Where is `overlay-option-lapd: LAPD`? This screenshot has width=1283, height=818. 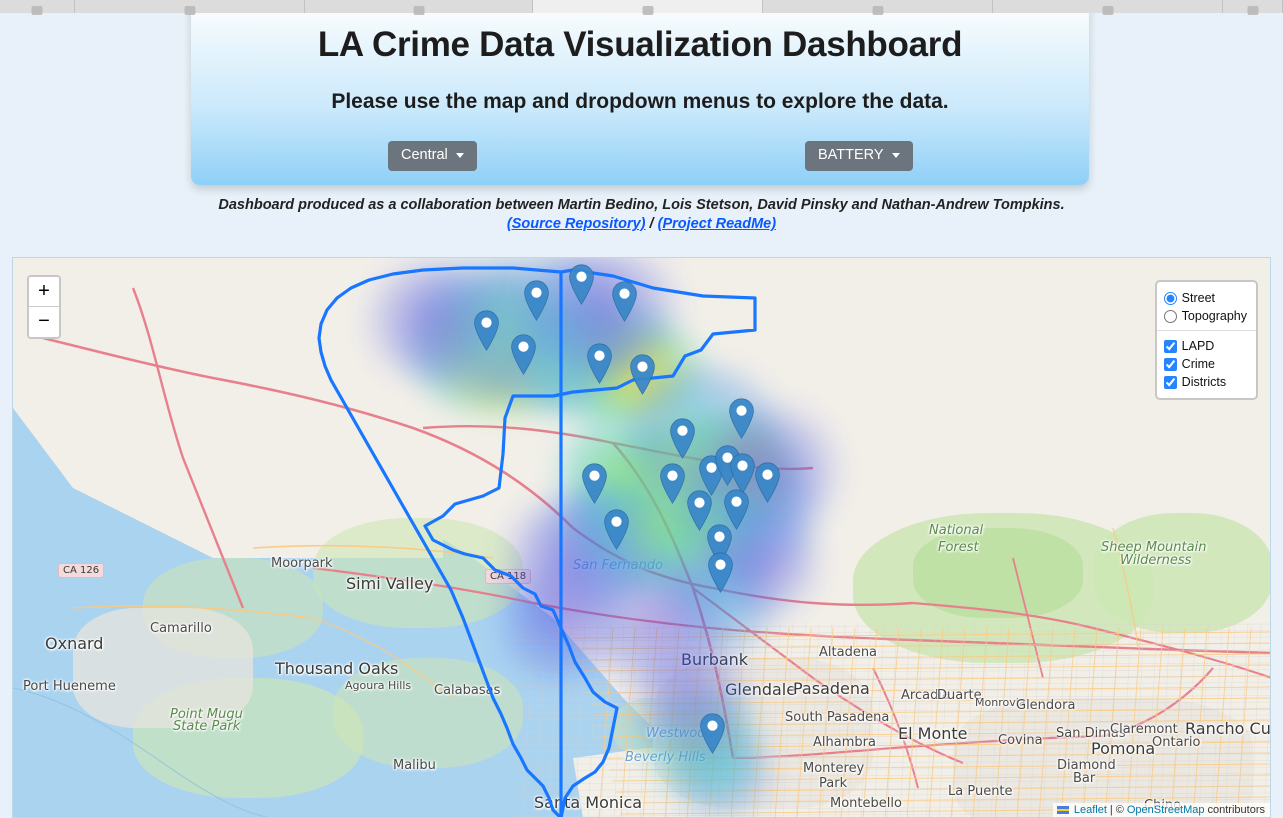 overlay-option-lapd: LAPD is located at coordinates (1205, 346).